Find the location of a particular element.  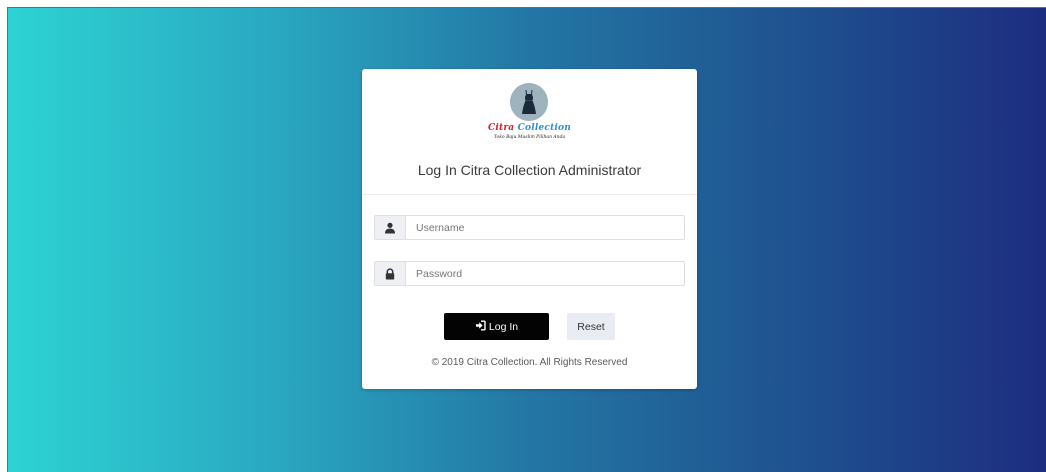

dress-icon is located at coordinates (529, 102).